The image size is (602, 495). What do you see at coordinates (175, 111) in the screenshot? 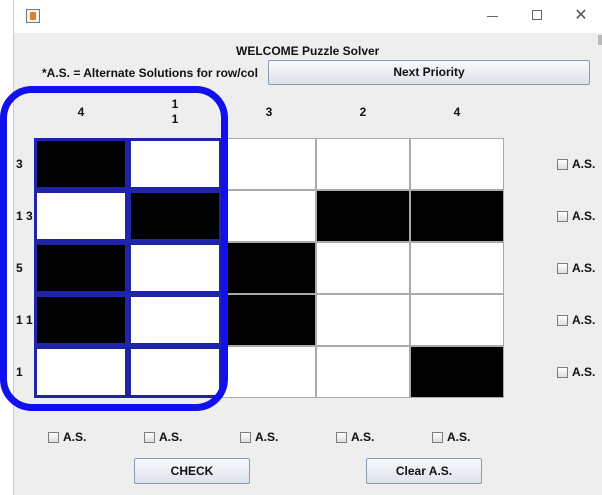
I see `column-clue: 11` at bounding box center [175, 111].